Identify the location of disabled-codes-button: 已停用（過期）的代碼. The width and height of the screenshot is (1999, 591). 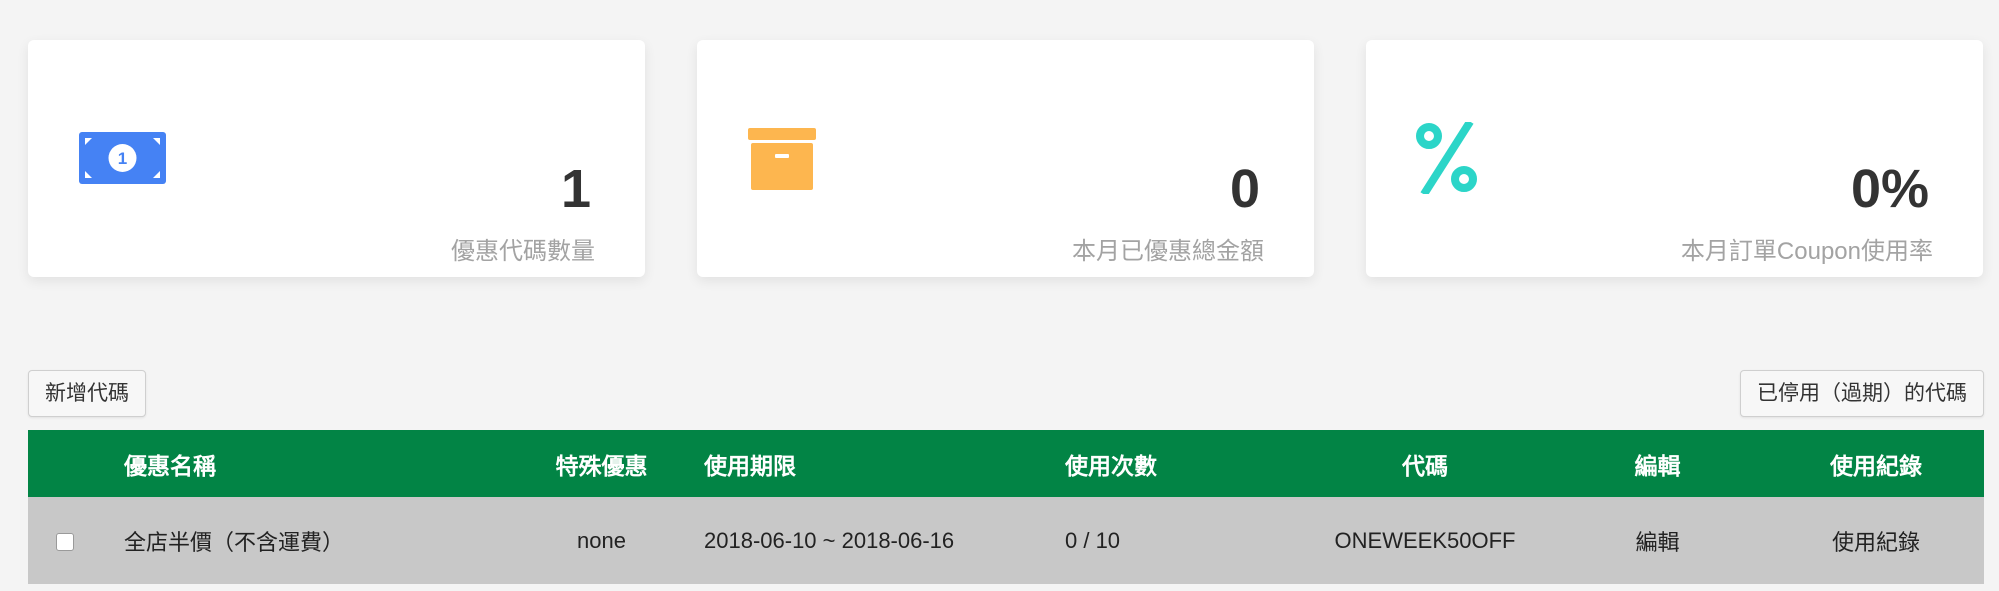
(1862, 393).